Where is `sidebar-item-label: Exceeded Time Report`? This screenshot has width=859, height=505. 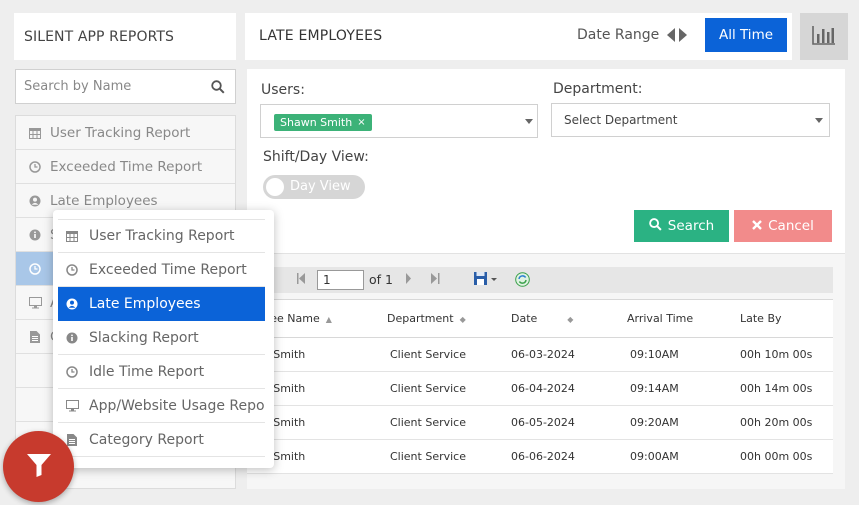
sidebar-item-label: Exceeded Time Report is located at coordinates (126, 166).